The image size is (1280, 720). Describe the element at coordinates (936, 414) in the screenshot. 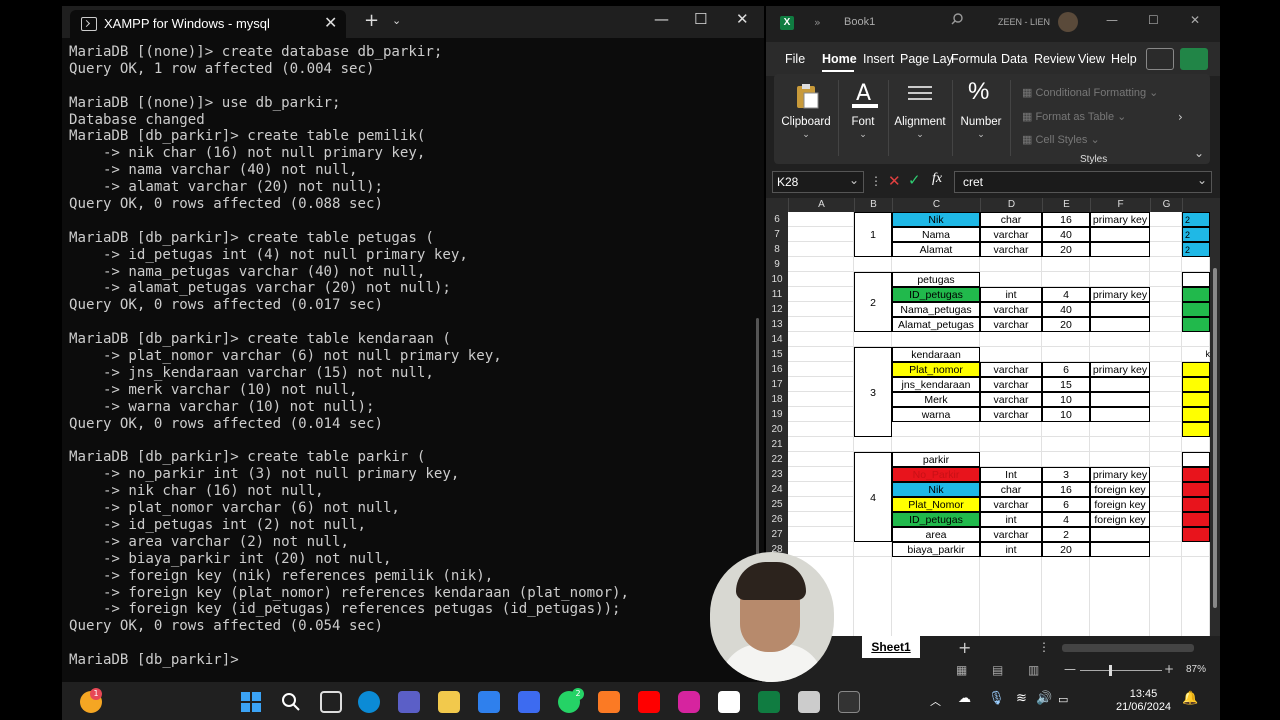

I see `table-cell: warna` at that location.